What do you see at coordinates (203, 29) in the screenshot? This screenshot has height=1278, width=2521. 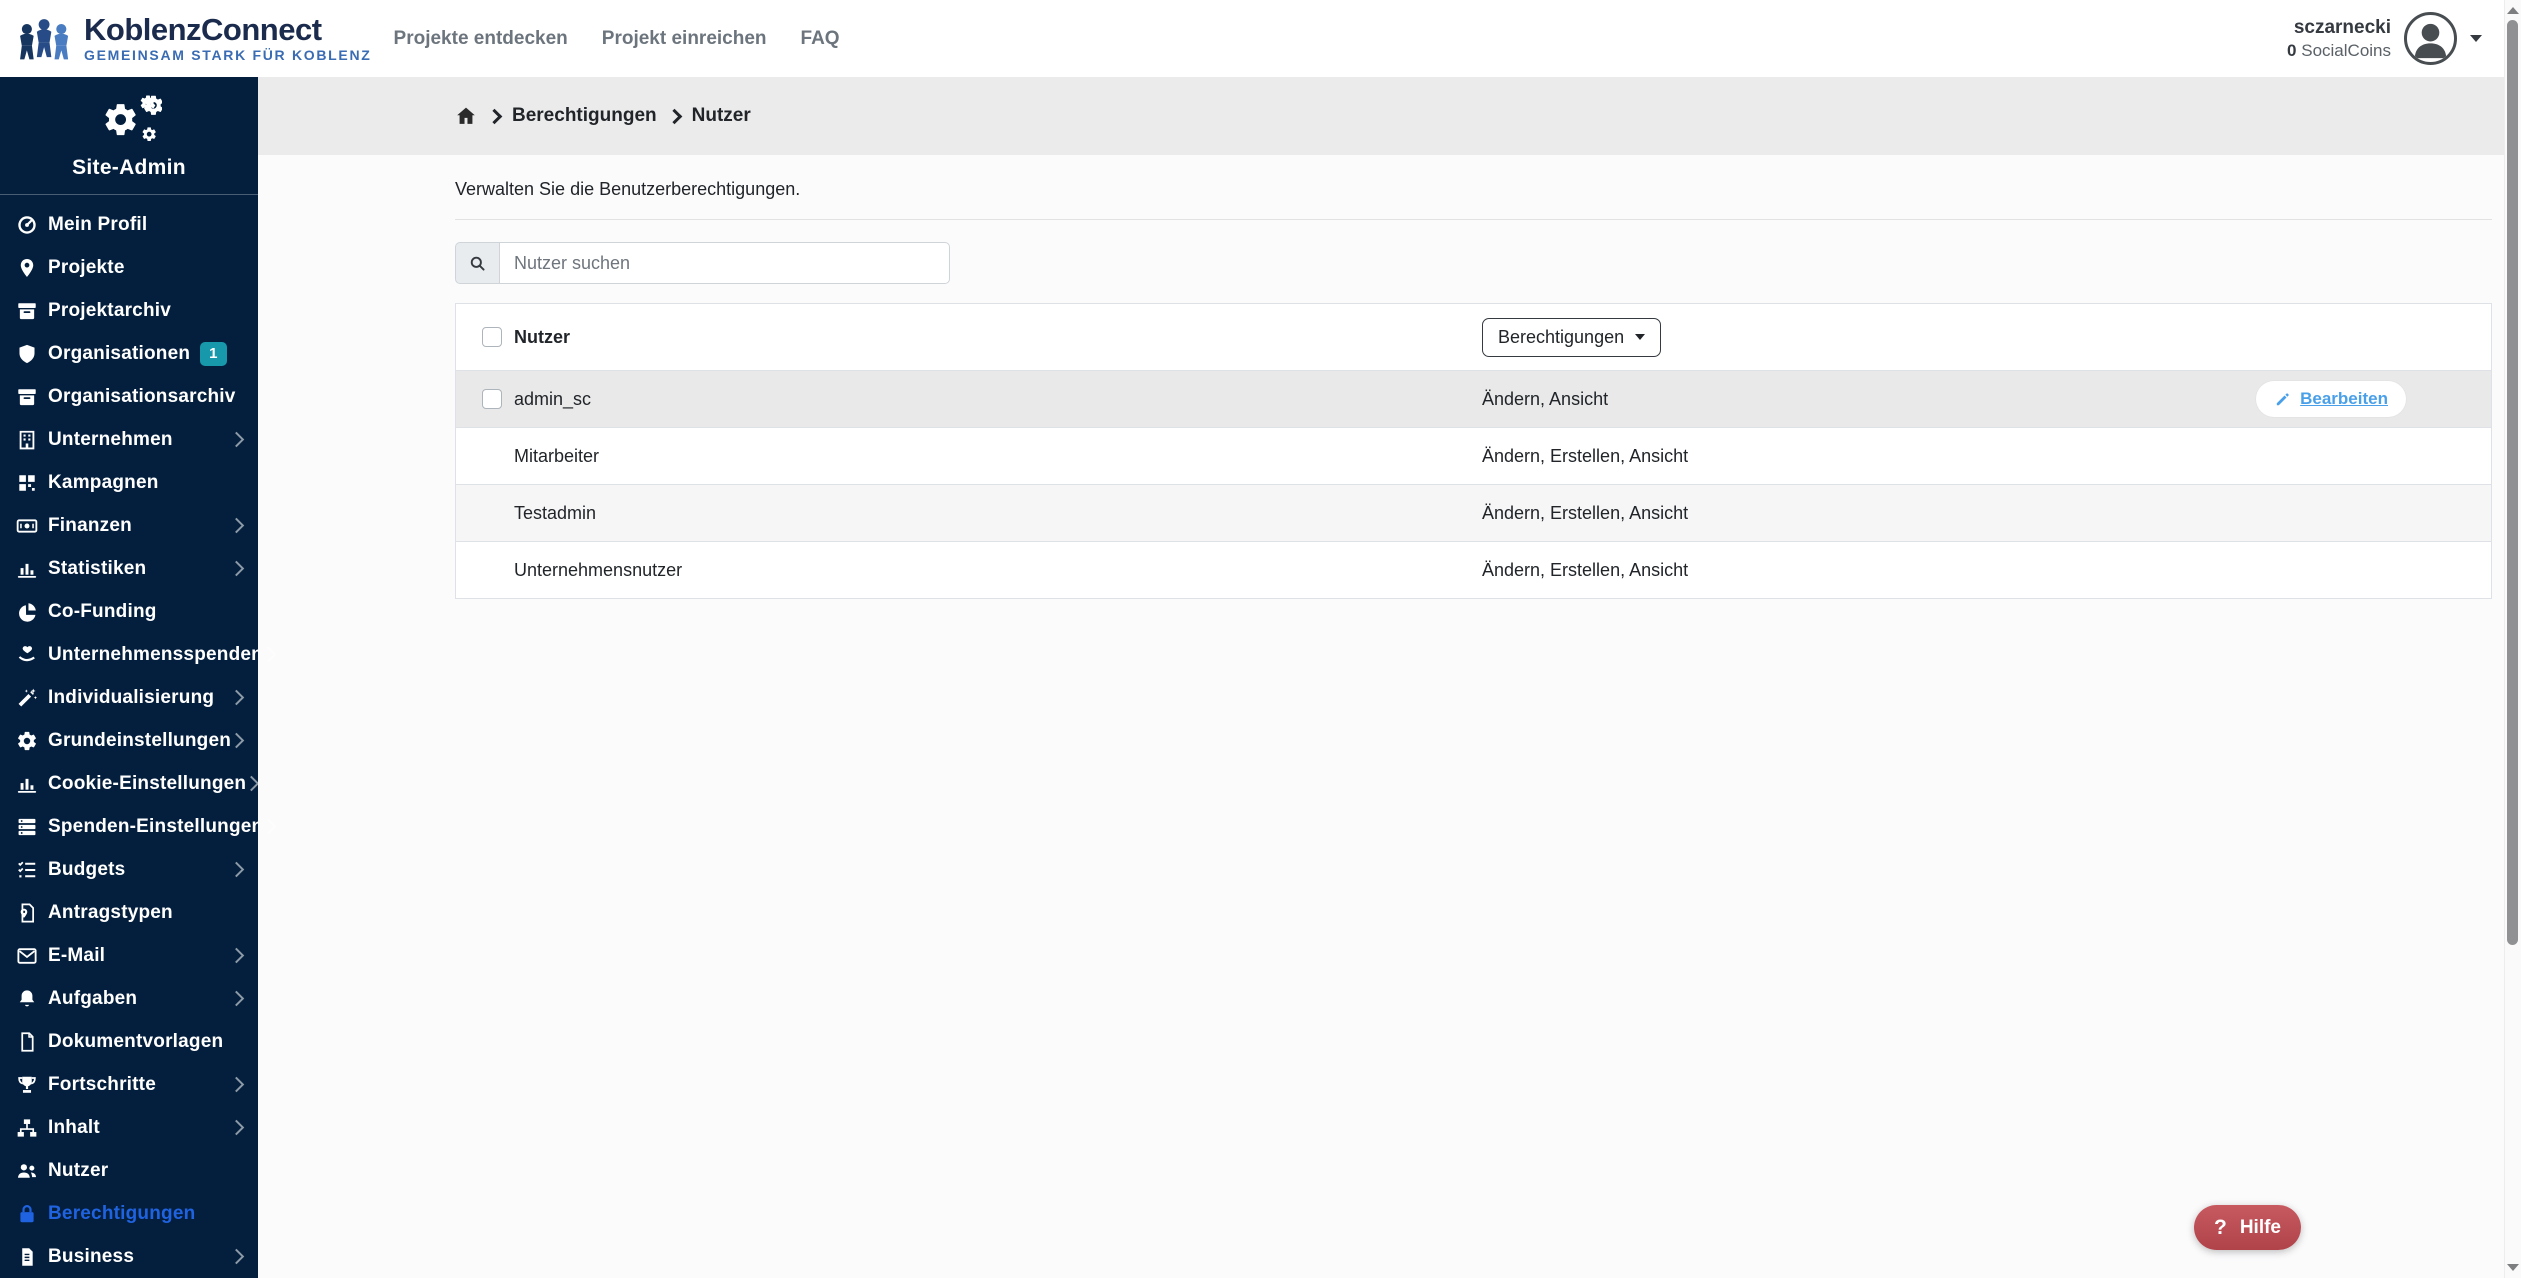 I see `brand-title: KoblenzConnect` at bounding box center [203, 29].